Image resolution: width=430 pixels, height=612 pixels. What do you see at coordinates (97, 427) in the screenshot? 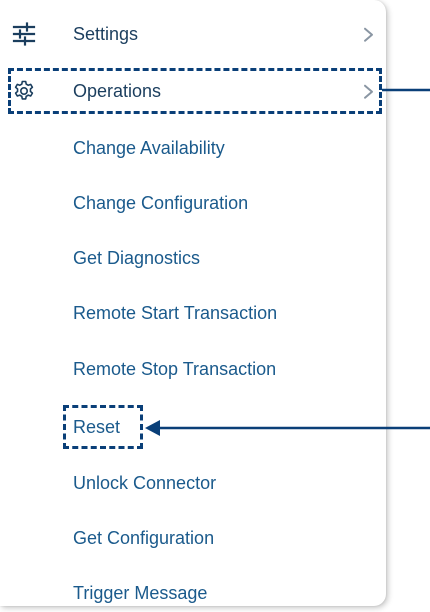
I see `submenu-item-label: Reset` at bounding box center [97, 427].